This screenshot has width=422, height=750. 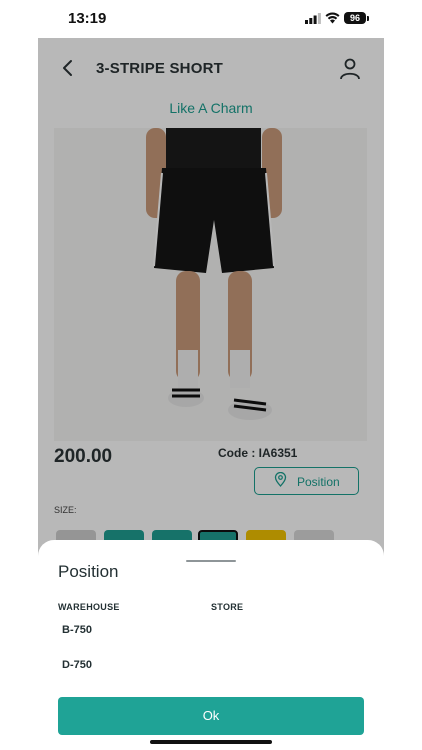 I want to click on warehouse-cell: D-750, so click(x=77, y=665).